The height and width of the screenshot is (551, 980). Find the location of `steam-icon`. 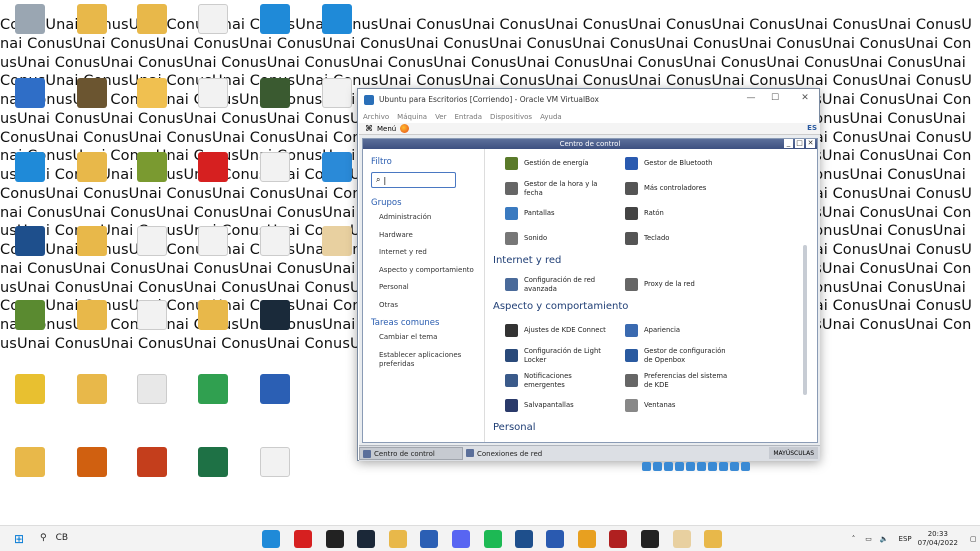

steam-icon is located at coordinates (366, 539).